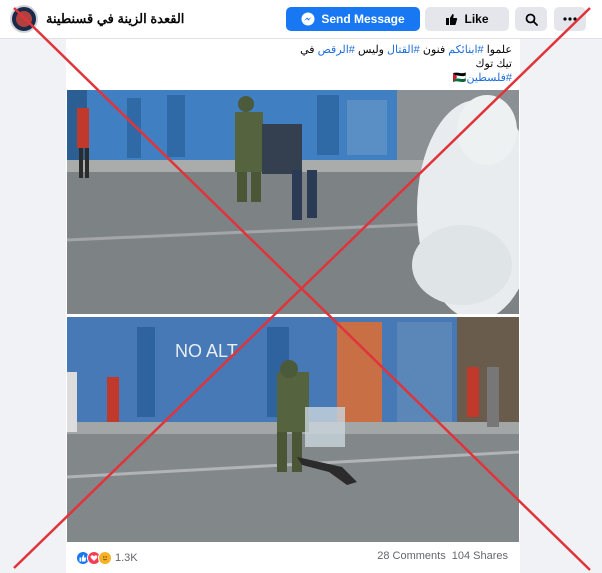  I want to click on like-page-button: Like, so click(467, 19).